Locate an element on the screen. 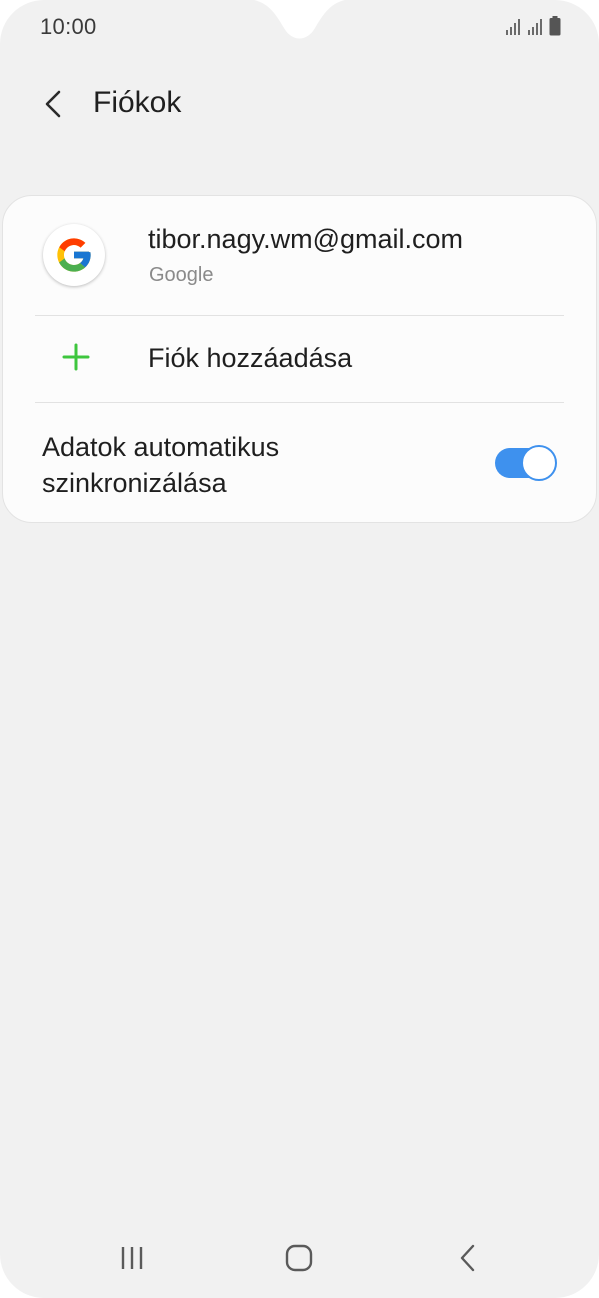  nav-back-button is located at coordinates (468, 1258).